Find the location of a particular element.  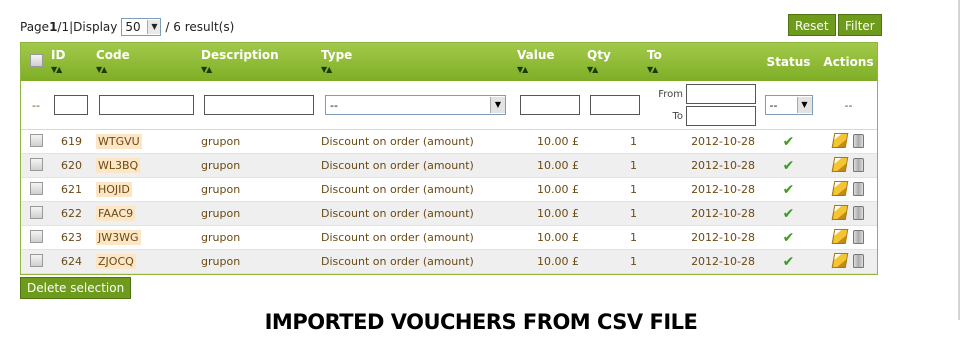

cell-code: ZJOCQ is located at coordinates (116, 261).